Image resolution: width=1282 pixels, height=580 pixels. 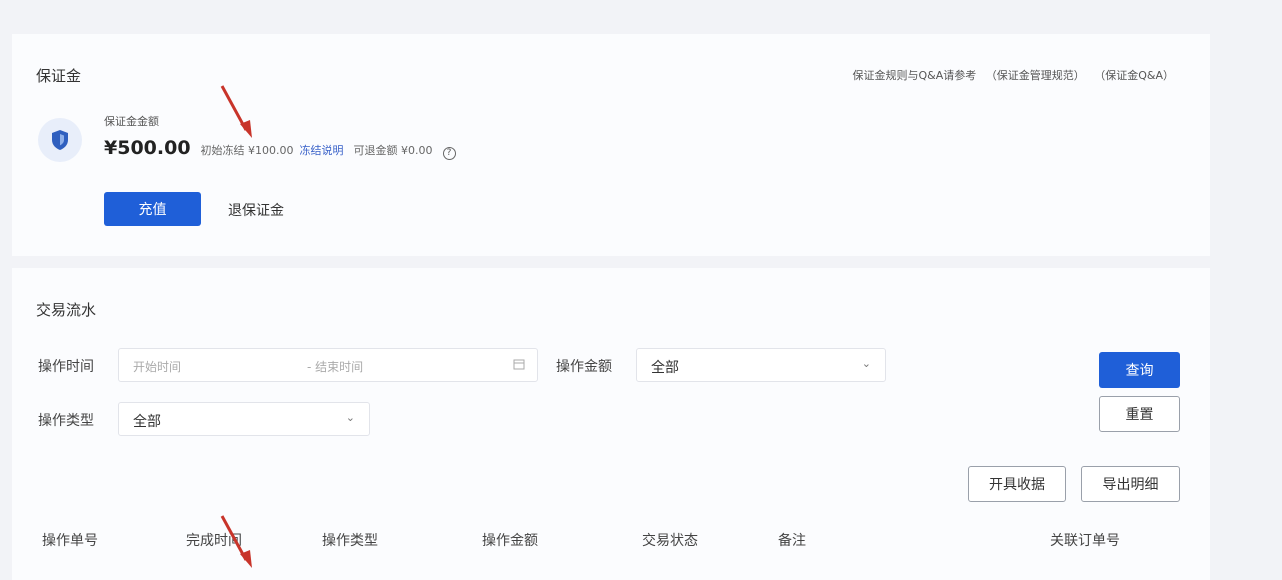 I want to click on shield-icon, so click(x=60, y=140).